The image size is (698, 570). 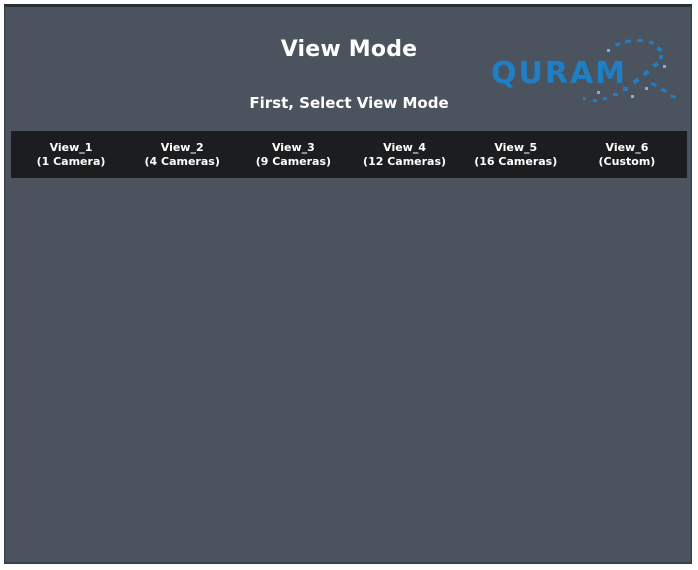 I want to click on view-1-name: View_1, so click(x=71, y=147).